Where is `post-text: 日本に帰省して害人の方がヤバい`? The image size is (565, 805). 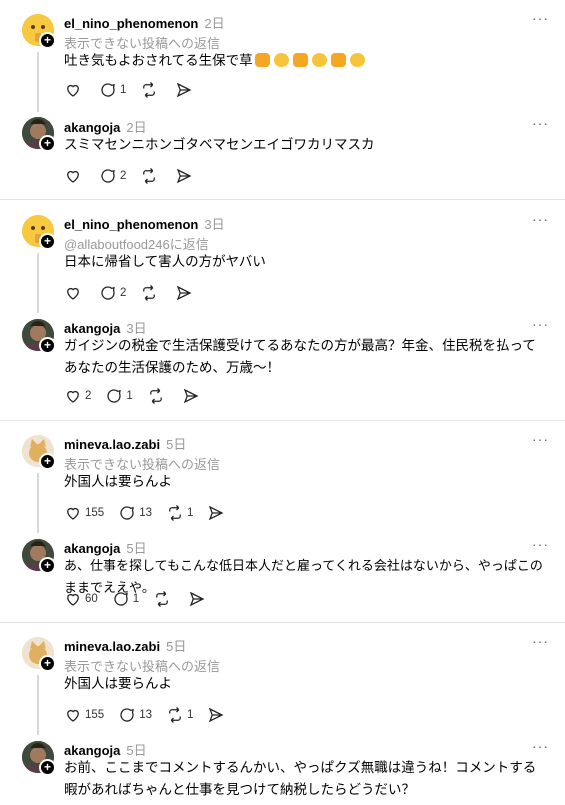 post-text: 日本に帰省して害人の方がヤバい is located at coordinates (165, 261).